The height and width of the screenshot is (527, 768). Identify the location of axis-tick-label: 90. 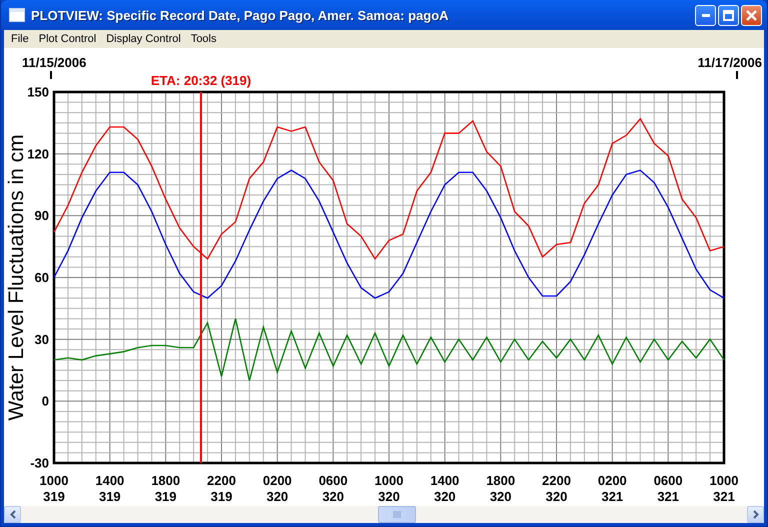
(41, 216).